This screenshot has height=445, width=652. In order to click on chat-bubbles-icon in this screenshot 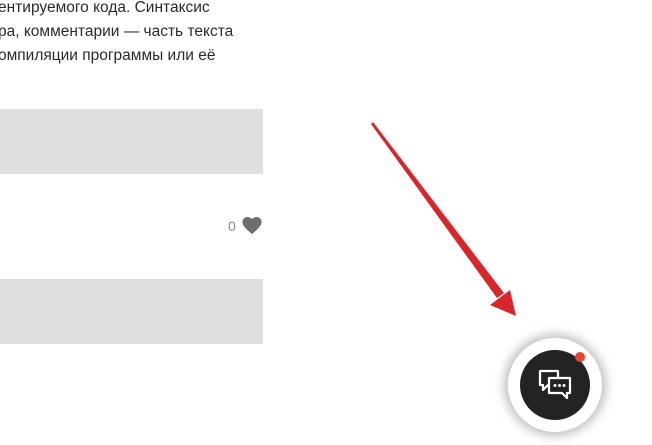, I will do `click(555, 385)`.